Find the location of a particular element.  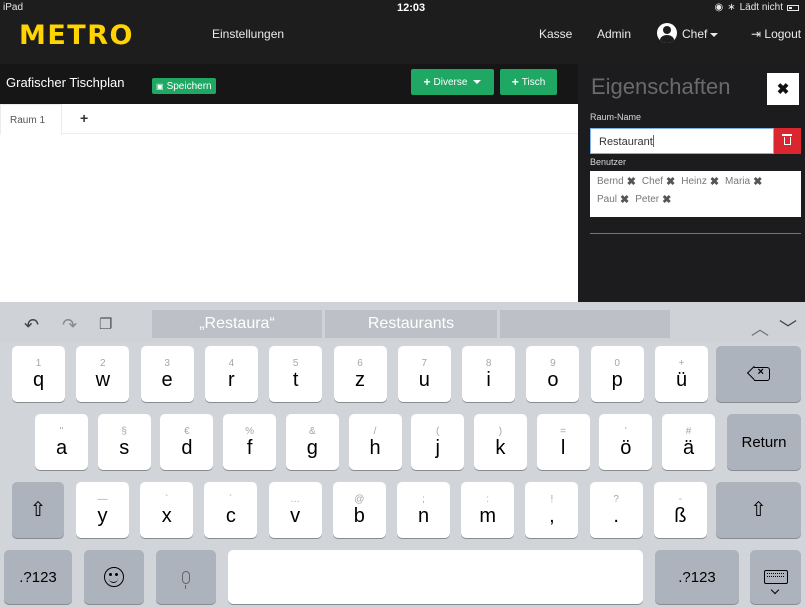

room-name-input: Restaurant is located at coordinates (682, 141).